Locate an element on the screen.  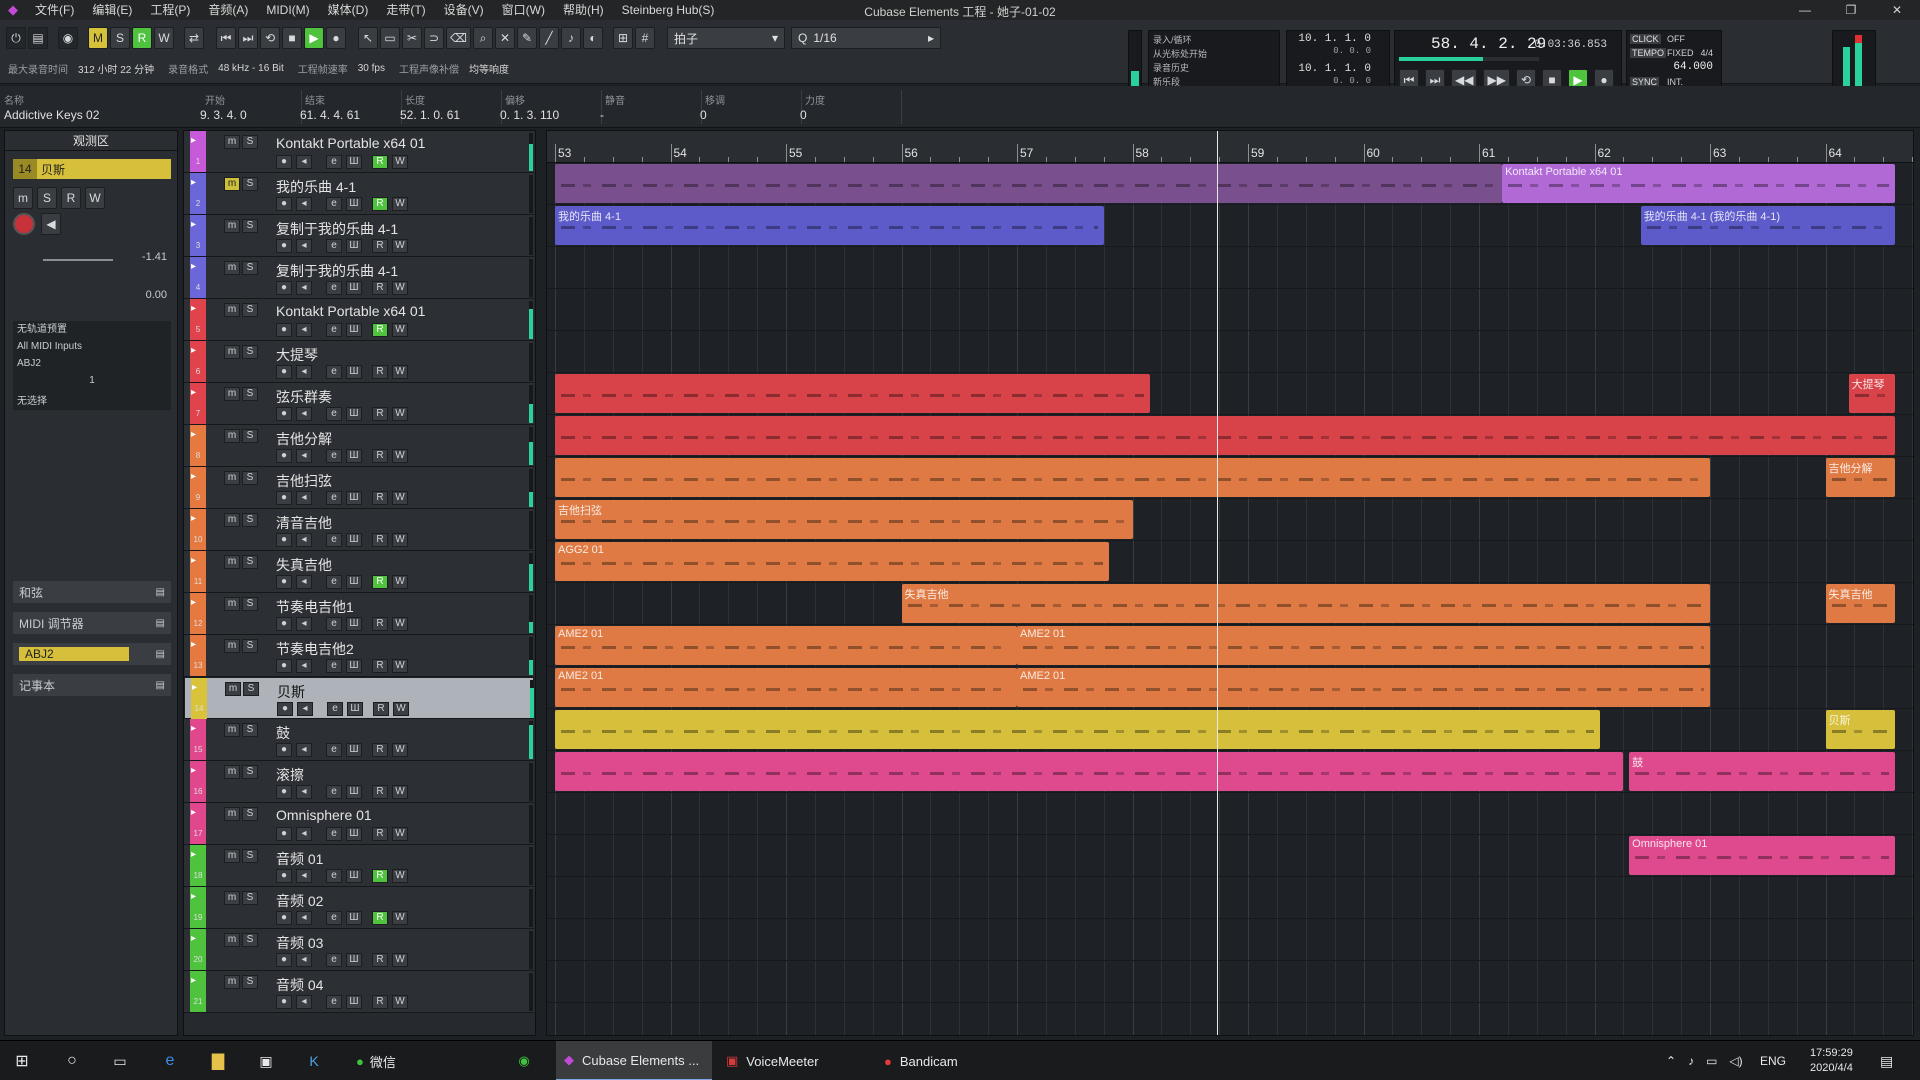
track-preset: 无轨道预置 is located at coordinates (92, 329).